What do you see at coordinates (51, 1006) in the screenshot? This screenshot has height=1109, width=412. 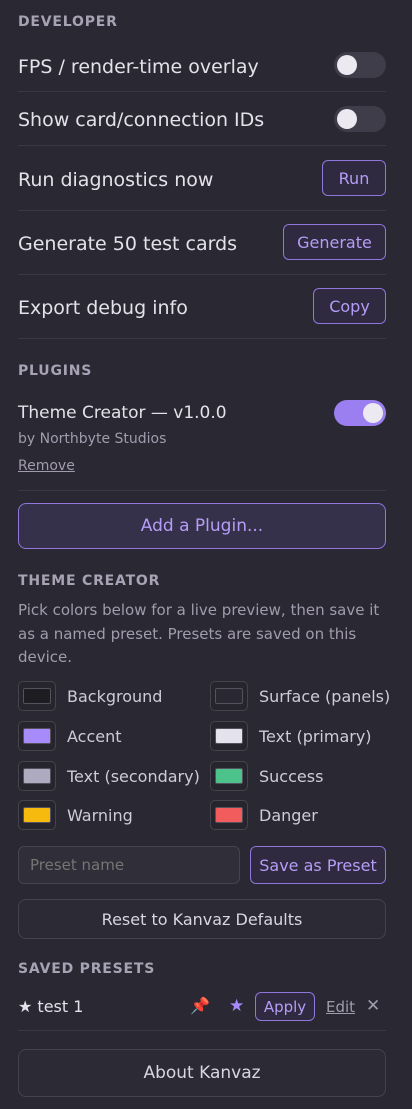 I see `preset-name: ★ test 1` at bounding box center [51, 1006].